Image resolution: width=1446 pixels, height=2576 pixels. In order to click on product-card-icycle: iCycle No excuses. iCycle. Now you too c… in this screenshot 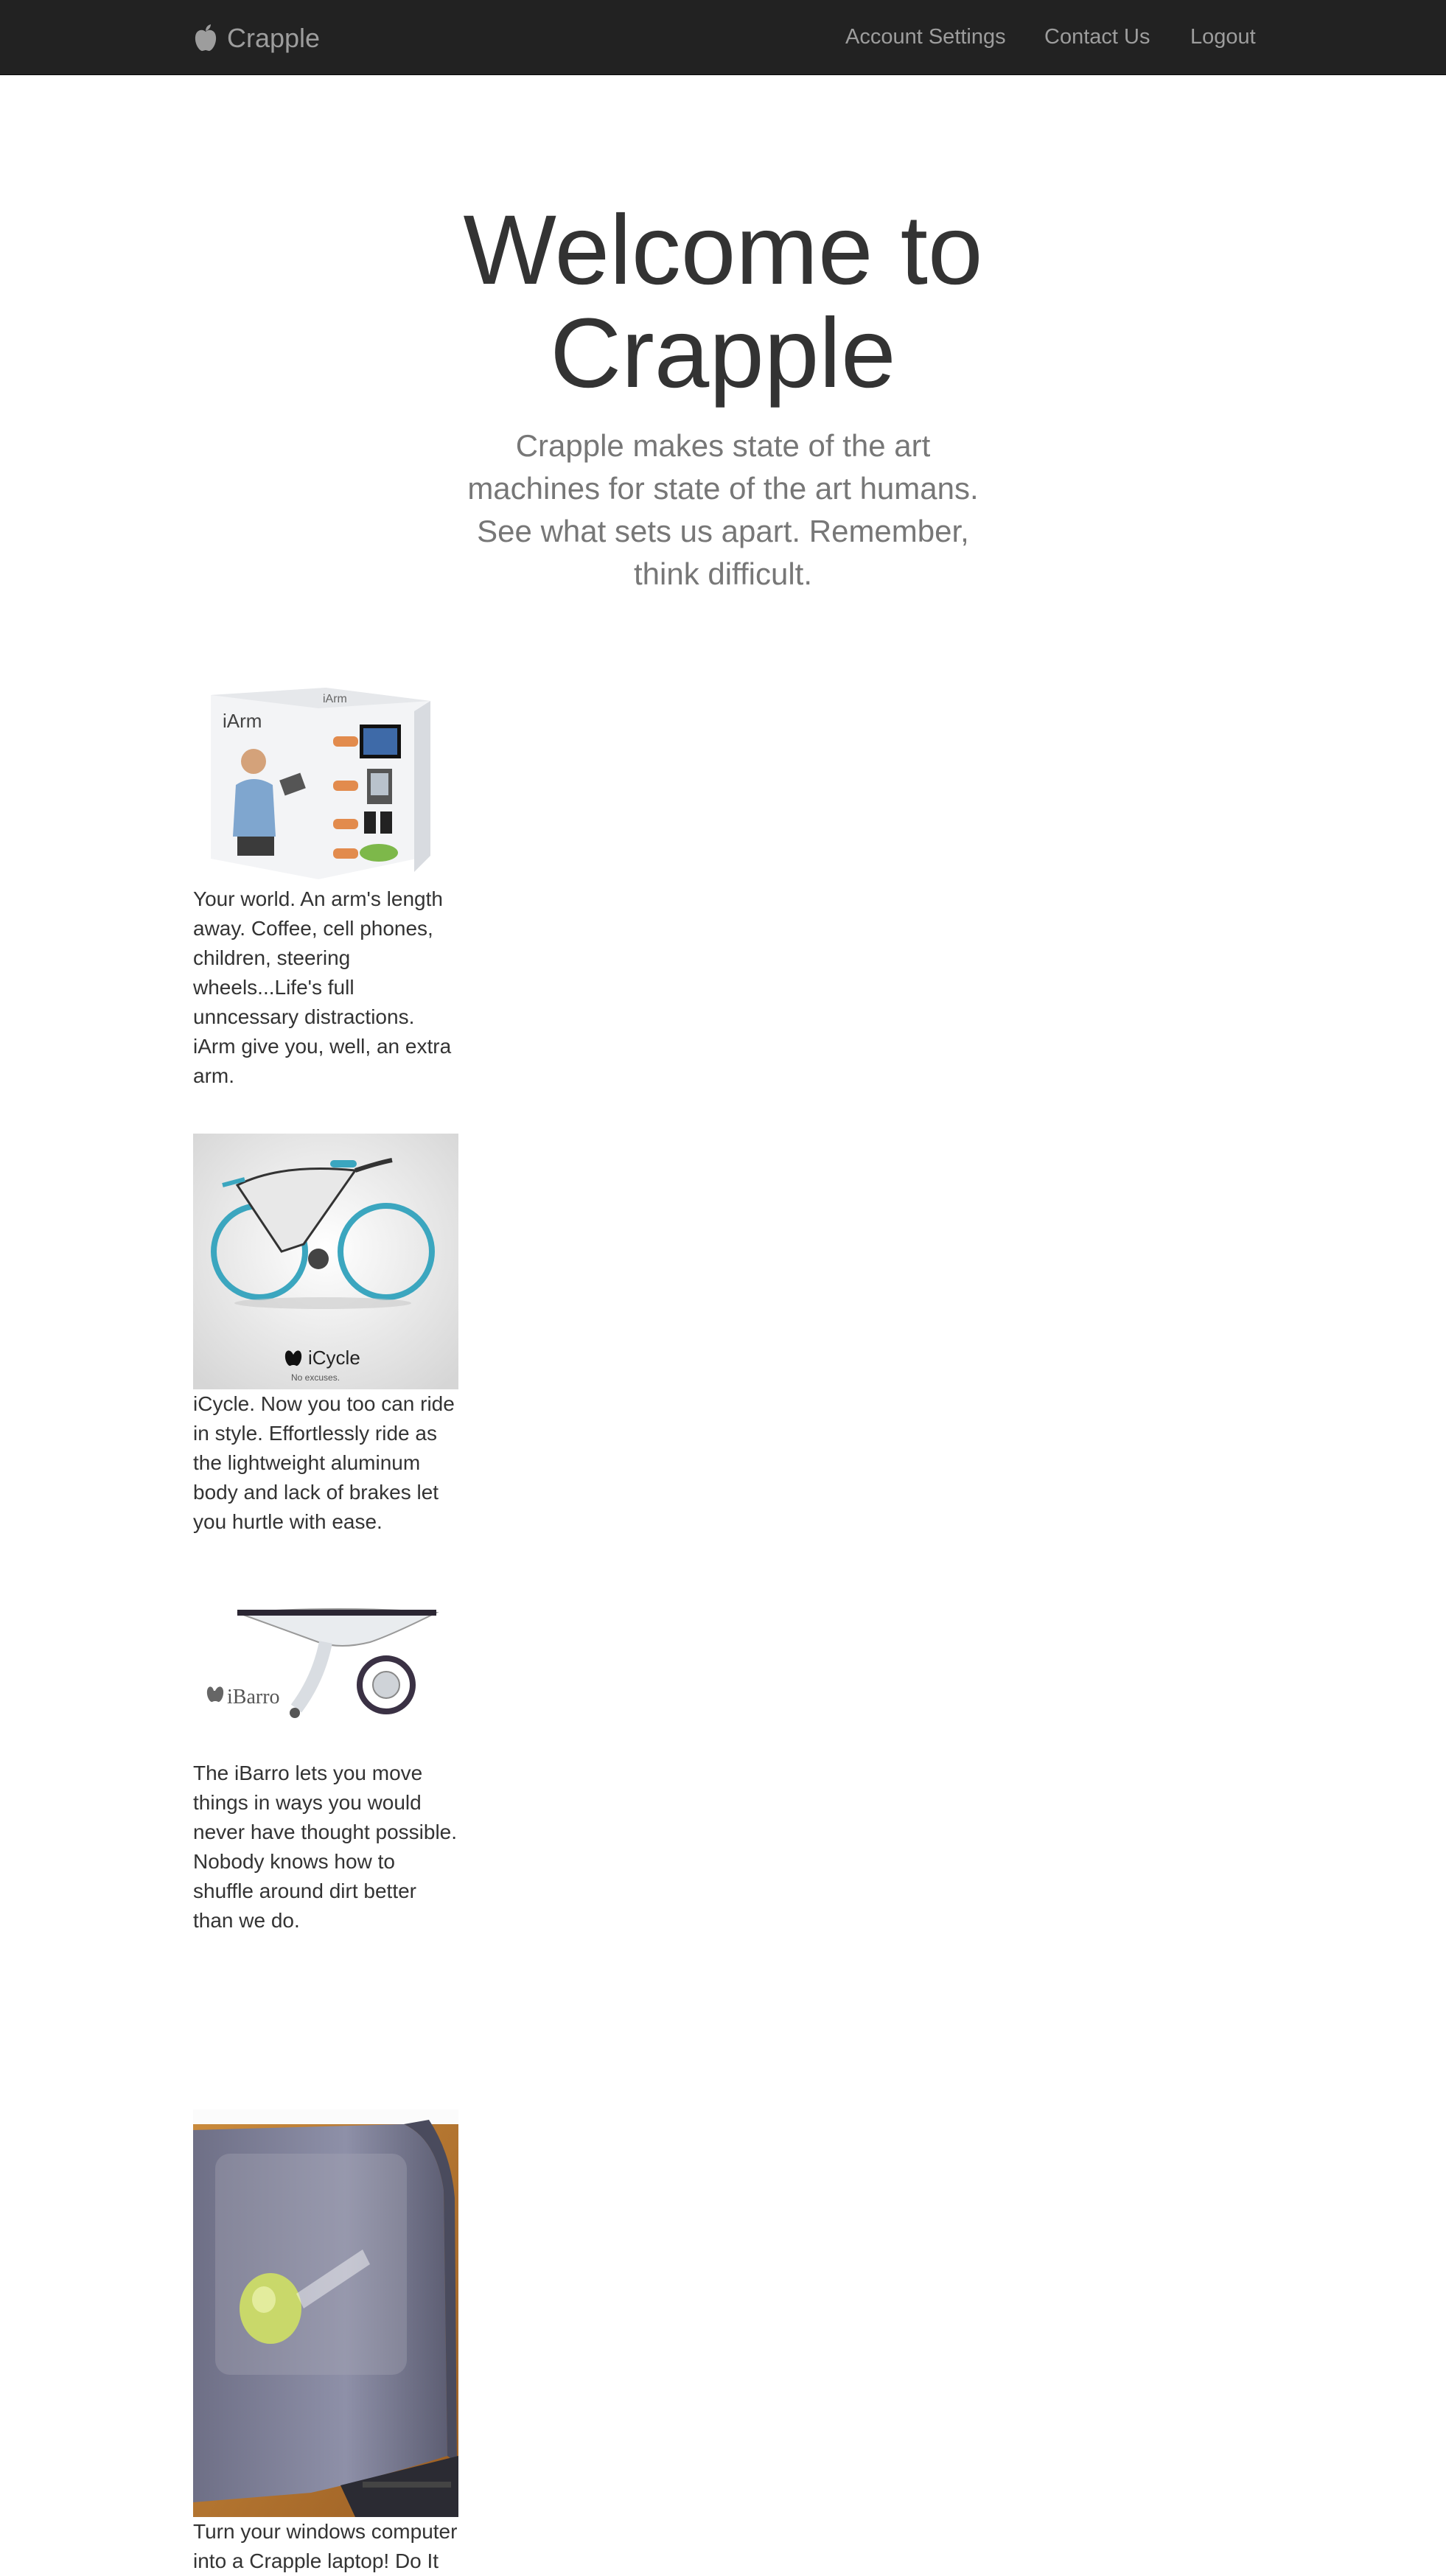, I will do `click(325, 1335)`.